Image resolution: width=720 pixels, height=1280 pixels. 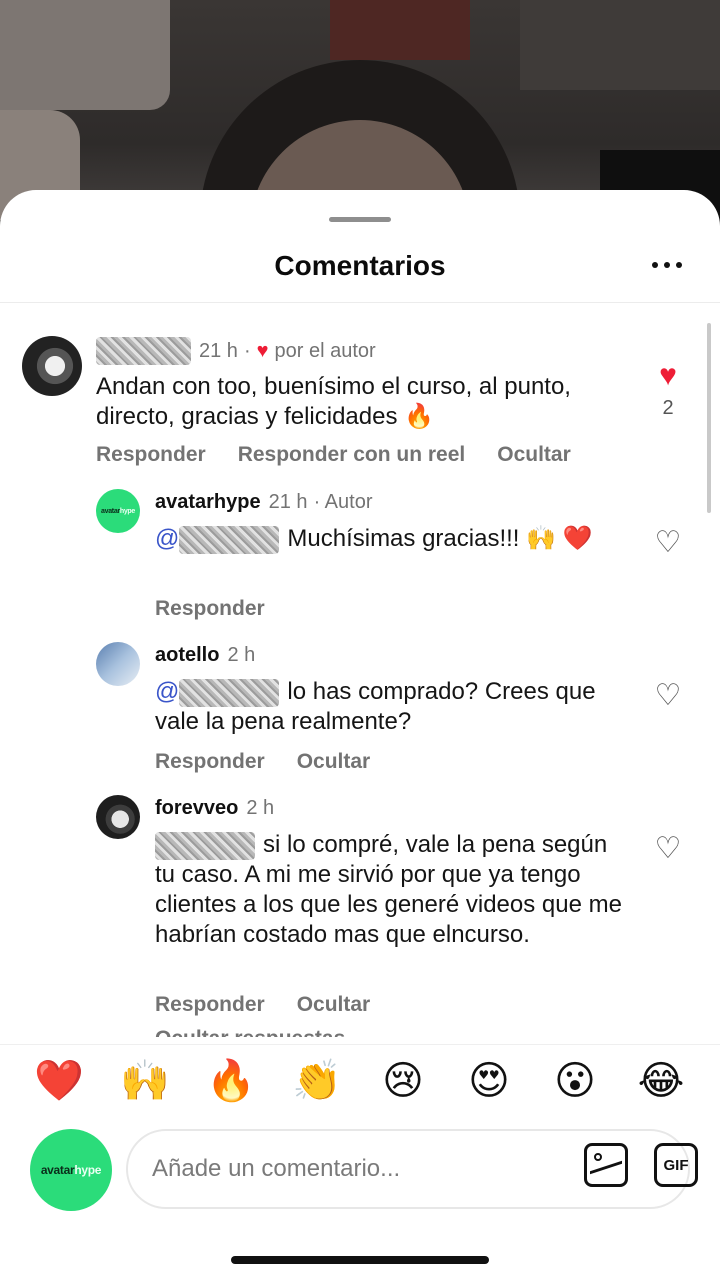 I want to click on reply-time: 21 h, so click(x=288, y=502).